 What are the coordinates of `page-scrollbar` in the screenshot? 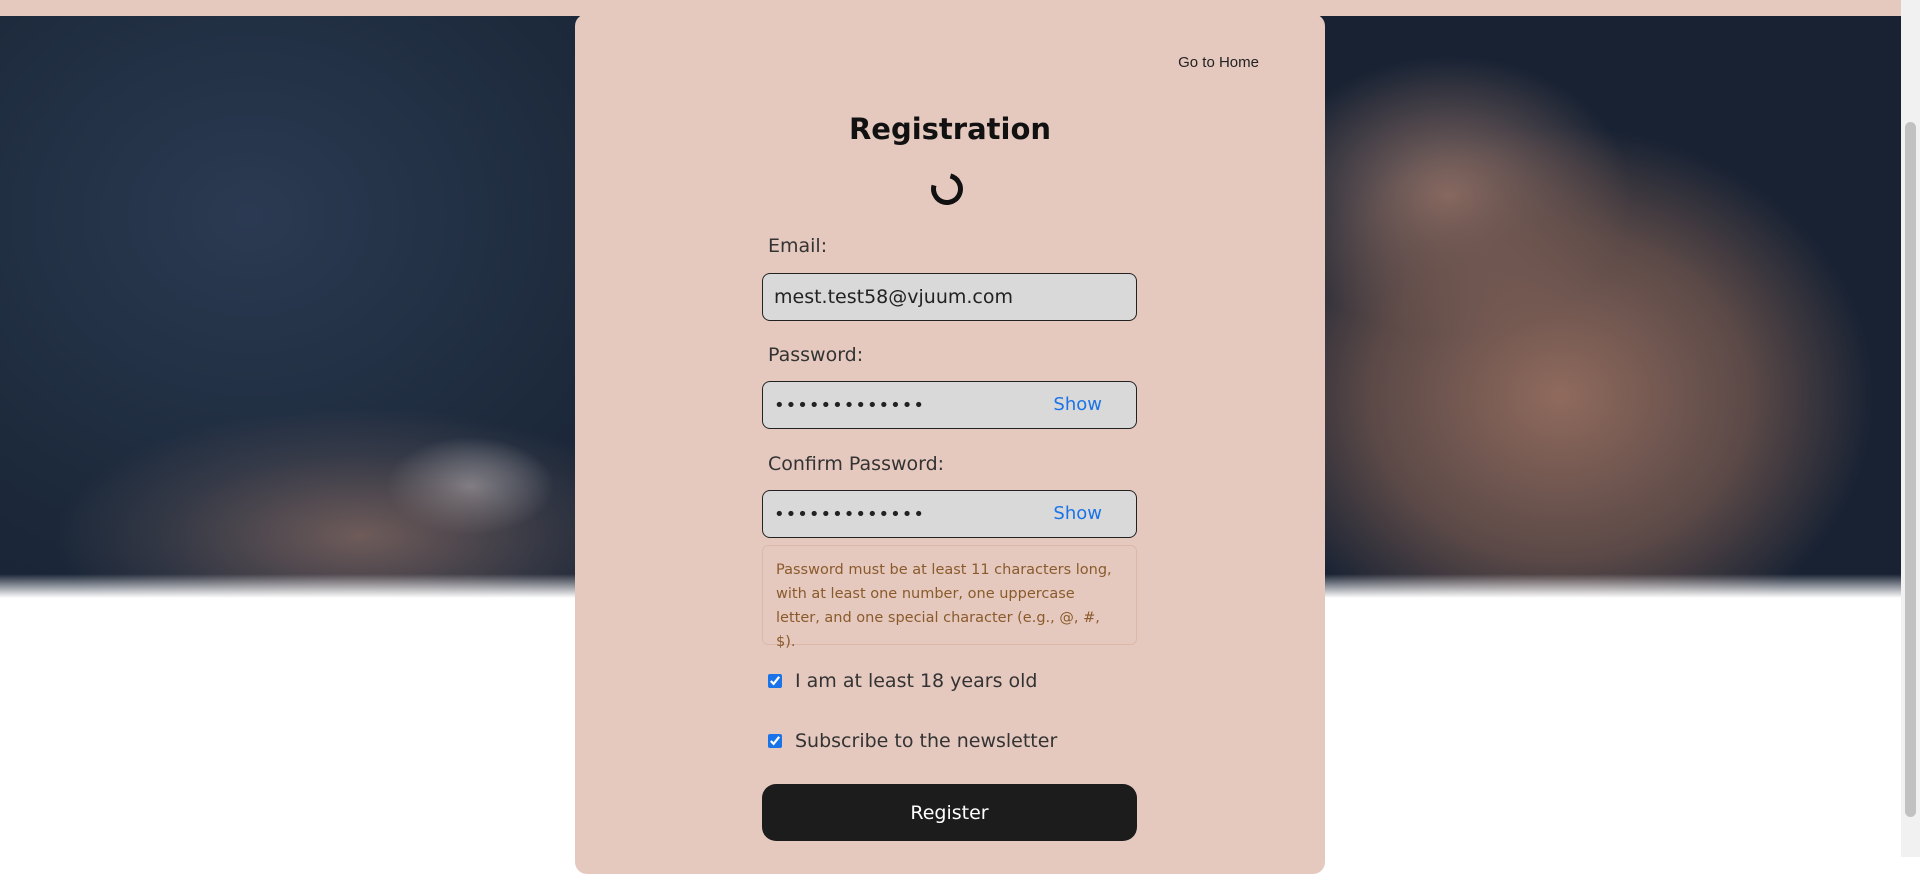 It's located at (1910, 428).